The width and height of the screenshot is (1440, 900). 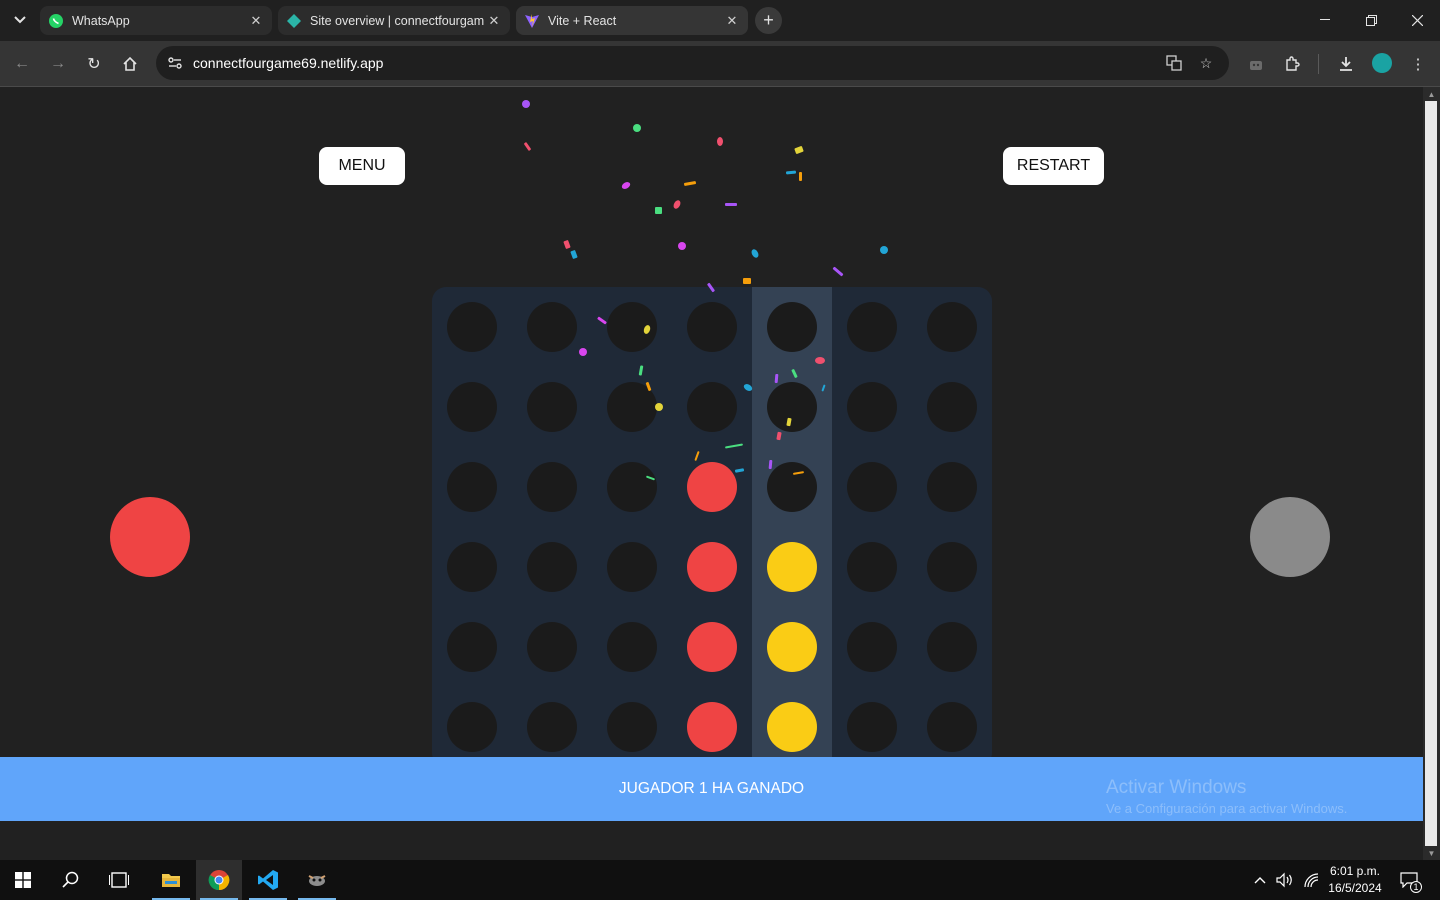 I want to click on system-clock: 6:01 p.m. 16/5/2024, so click(x=1355, y=880).